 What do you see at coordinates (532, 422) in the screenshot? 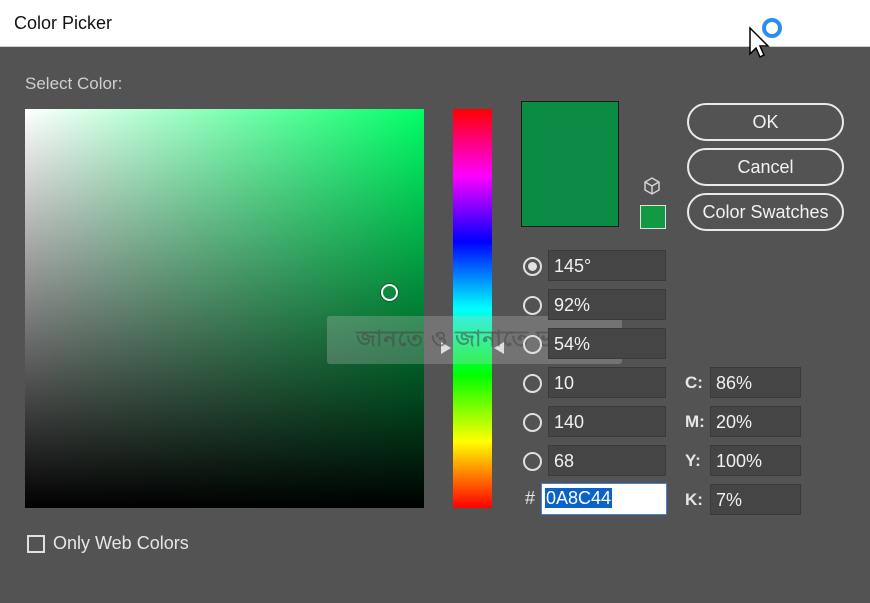
I see `green-radio` at bounding box center [532, 422].